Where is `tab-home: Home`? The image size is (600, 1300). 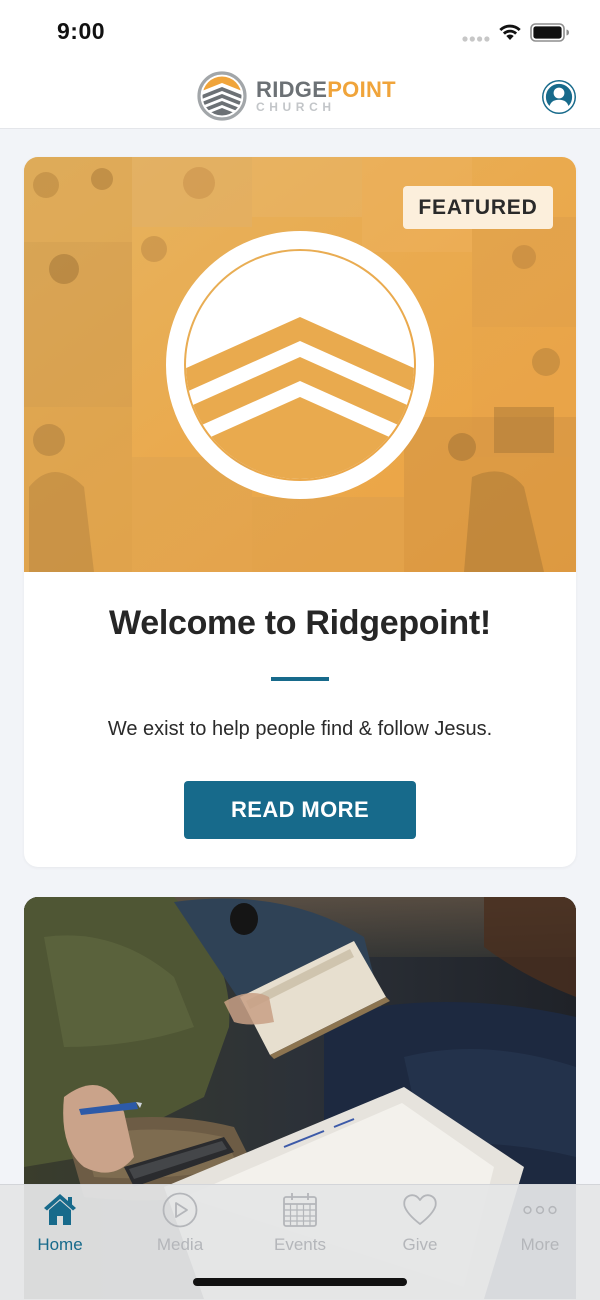 tab-home: Home is located at coordinates (60, 1225).